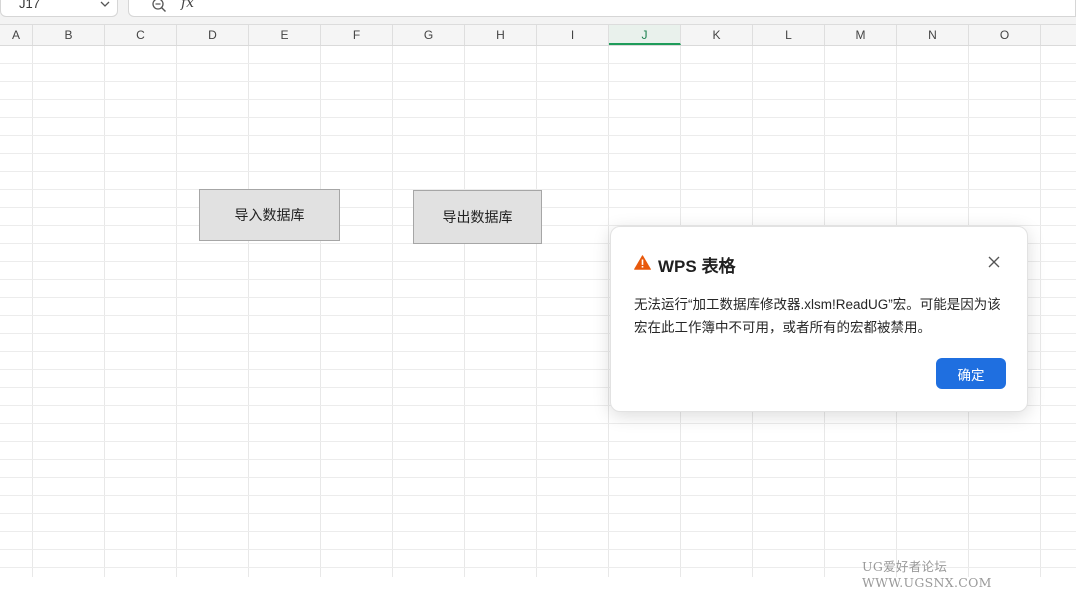 This screenshot has width=1076, height=590. I want to click on watermark: UG爱好者论坛 WWW.UGSNX.COM, so click(927, 574).